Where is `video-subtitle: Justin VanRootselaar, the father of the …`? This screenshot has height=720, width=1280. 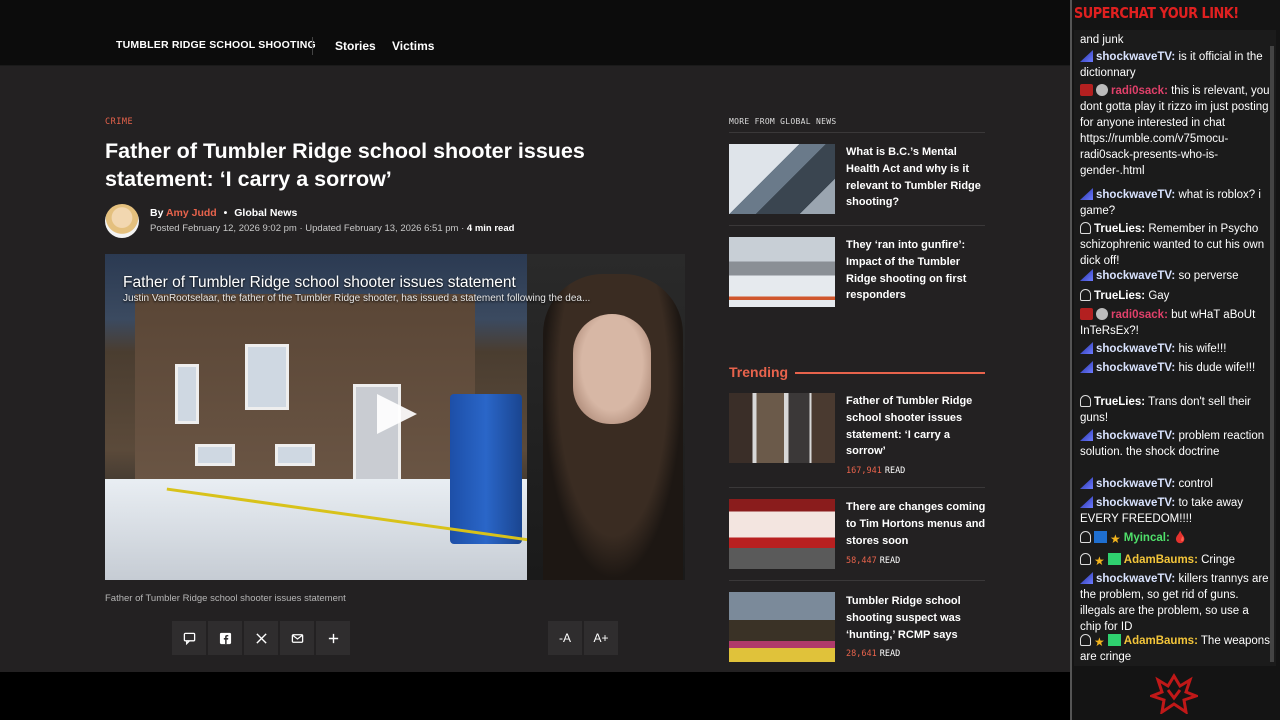 video-subtitle: Justin VanRootselaar, the father of the … is located at coordinates (357, 298).